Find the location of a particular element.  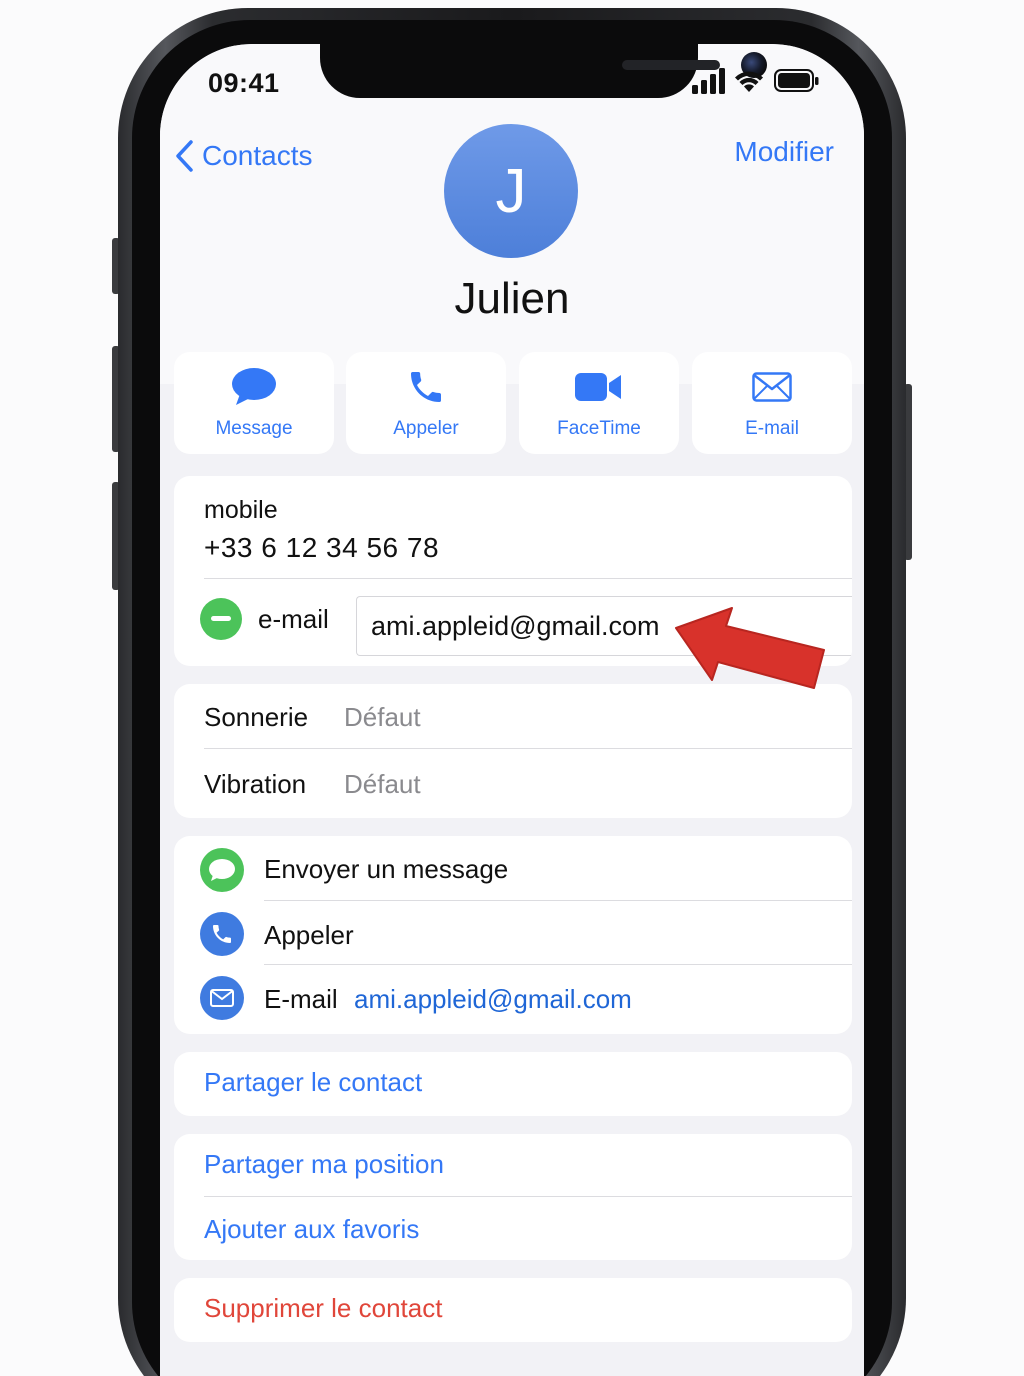

email-link: ami.appleid@gmail.com is located at coordinates (493, 999).